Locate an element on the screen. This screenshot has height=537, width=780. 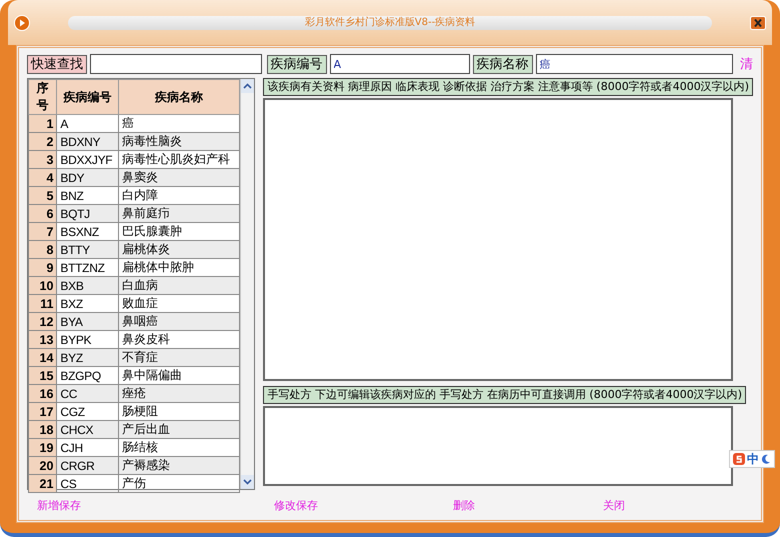
table-cell: 20 is located at coordinates (42, 465).